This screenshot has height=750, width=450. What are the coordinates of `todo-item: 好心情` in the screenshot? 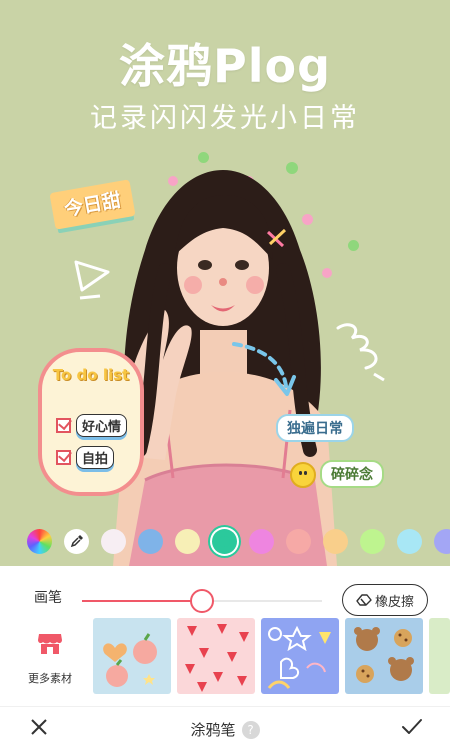 It's located at (92, 425).